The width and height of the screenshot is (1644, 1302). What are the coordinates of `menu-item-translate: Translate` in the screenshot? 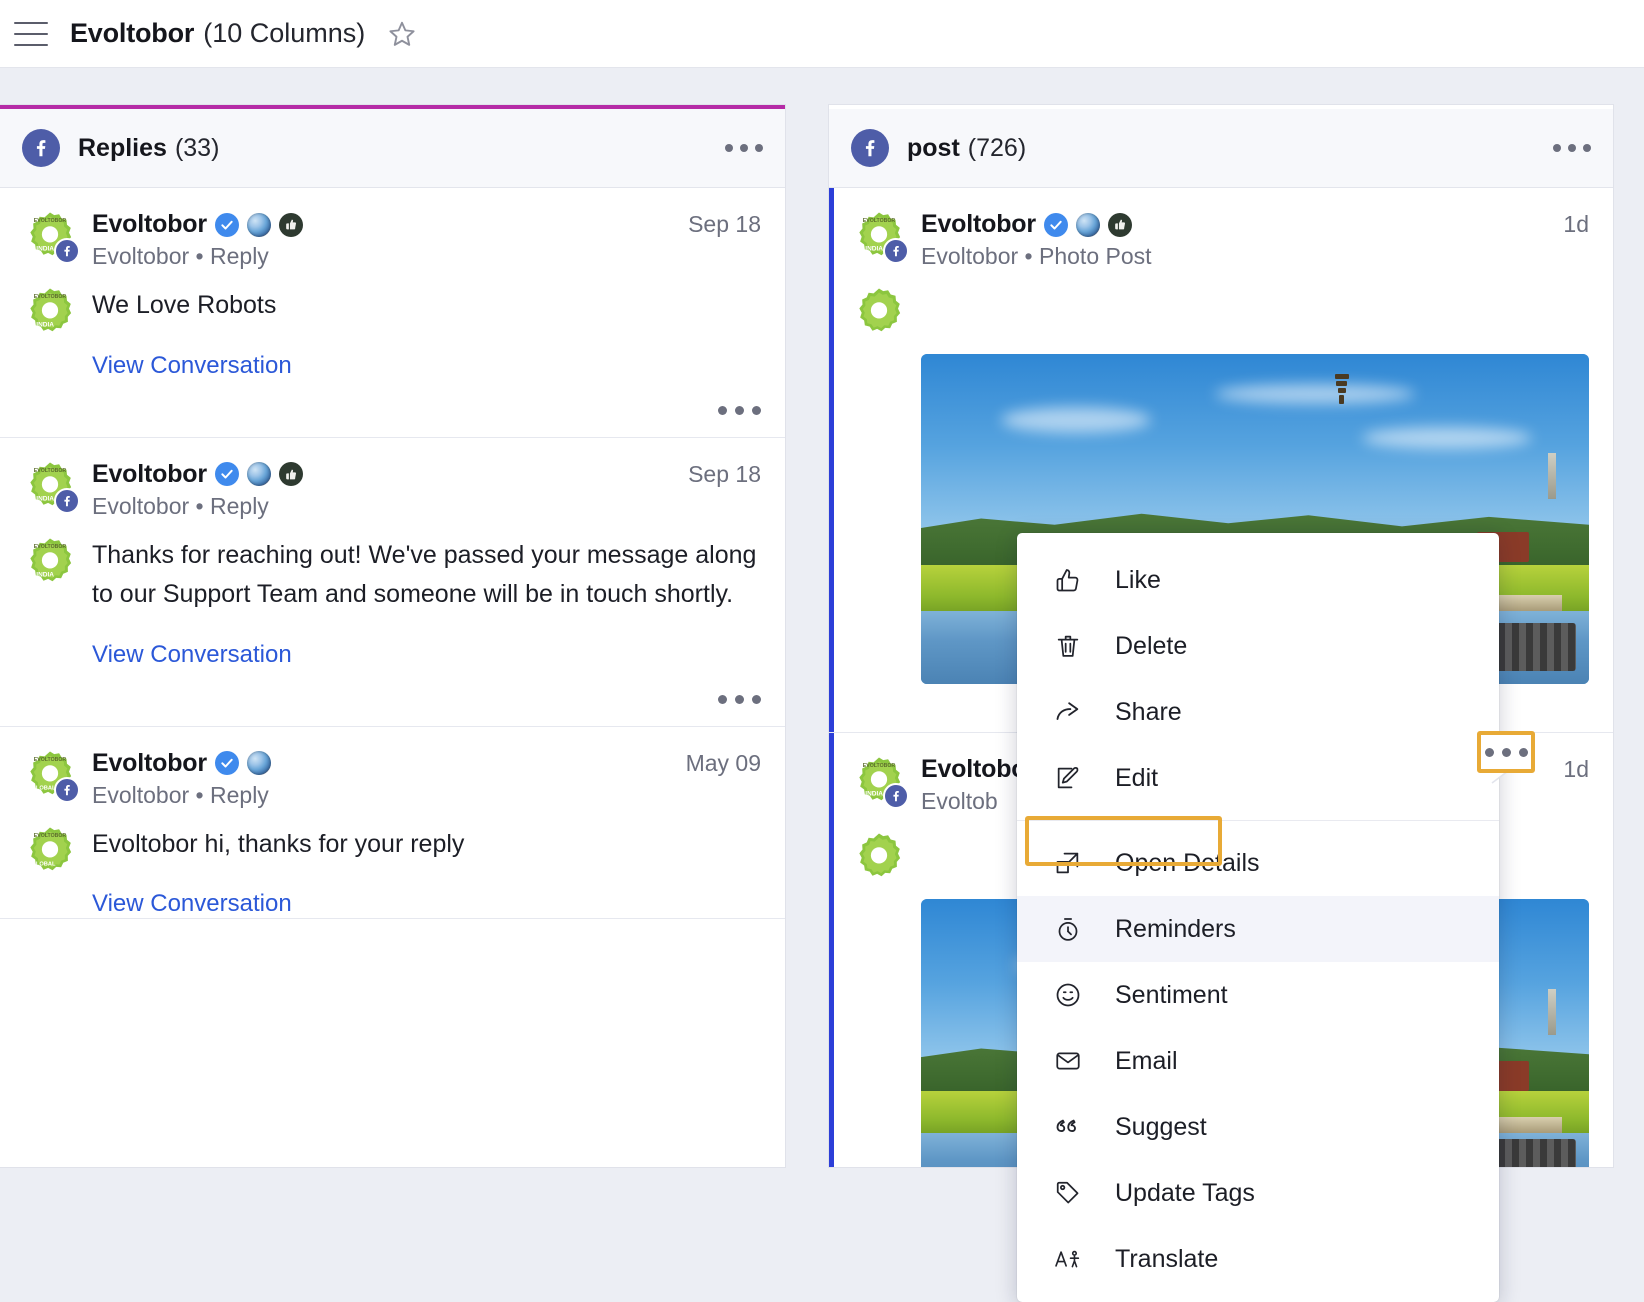 It's located at (1258, 1259).